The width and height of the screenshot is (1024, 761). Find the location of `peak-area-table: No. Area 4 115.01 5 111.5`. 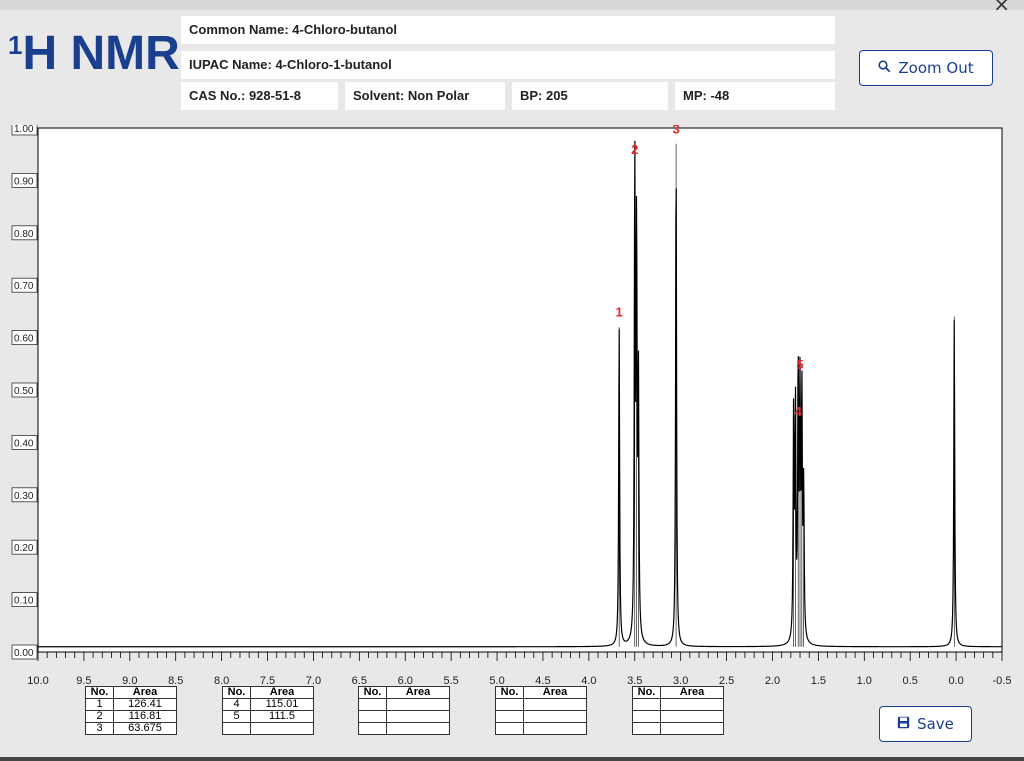

peak-area-table: No. Area 4 115.01 5 111.5 is located at coordinates (268, 710).